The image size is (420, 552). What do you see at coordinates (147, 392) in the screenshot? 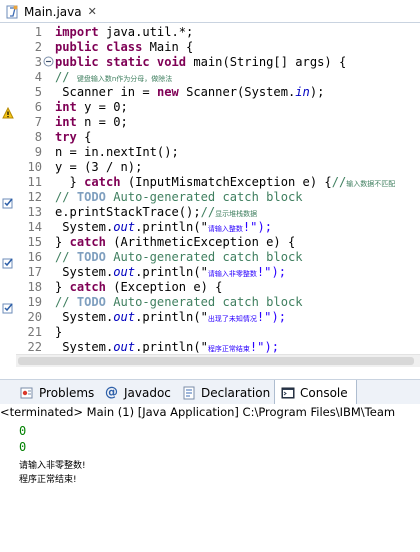
I see `tab-label: Javadoc` at bounding box center [147, 392].